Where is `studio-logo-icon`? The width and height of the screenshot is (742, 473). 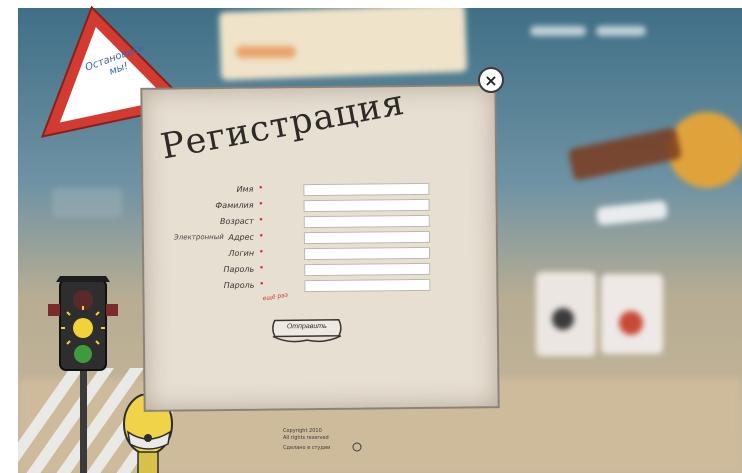
studio-logo-icon is located at coordinates (357, 447).